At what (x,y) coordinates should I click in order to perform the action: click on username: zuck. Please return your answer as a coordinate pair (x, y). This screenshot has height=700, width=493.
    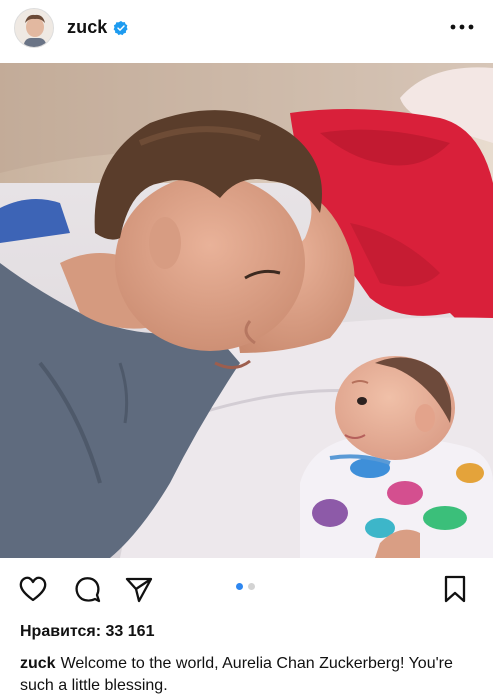
    Looking at the image, I should click on (87, 27).